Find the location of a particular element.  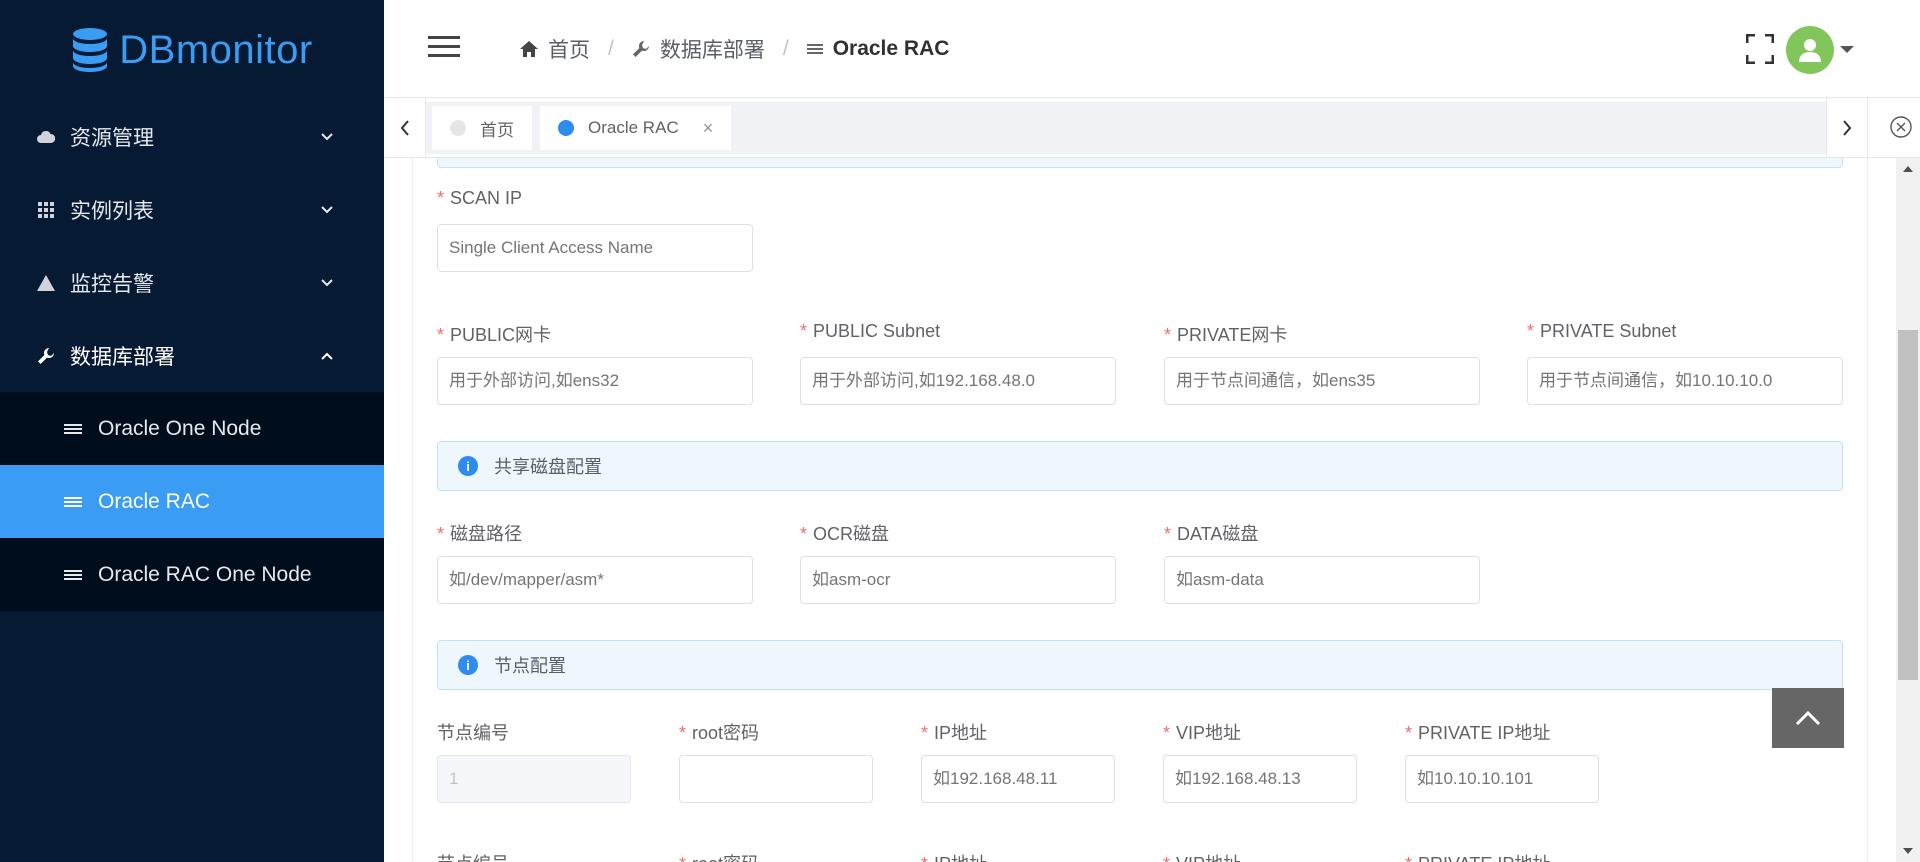

sidebar-item-label: 实例列表 is located at coordinates (112, 211).